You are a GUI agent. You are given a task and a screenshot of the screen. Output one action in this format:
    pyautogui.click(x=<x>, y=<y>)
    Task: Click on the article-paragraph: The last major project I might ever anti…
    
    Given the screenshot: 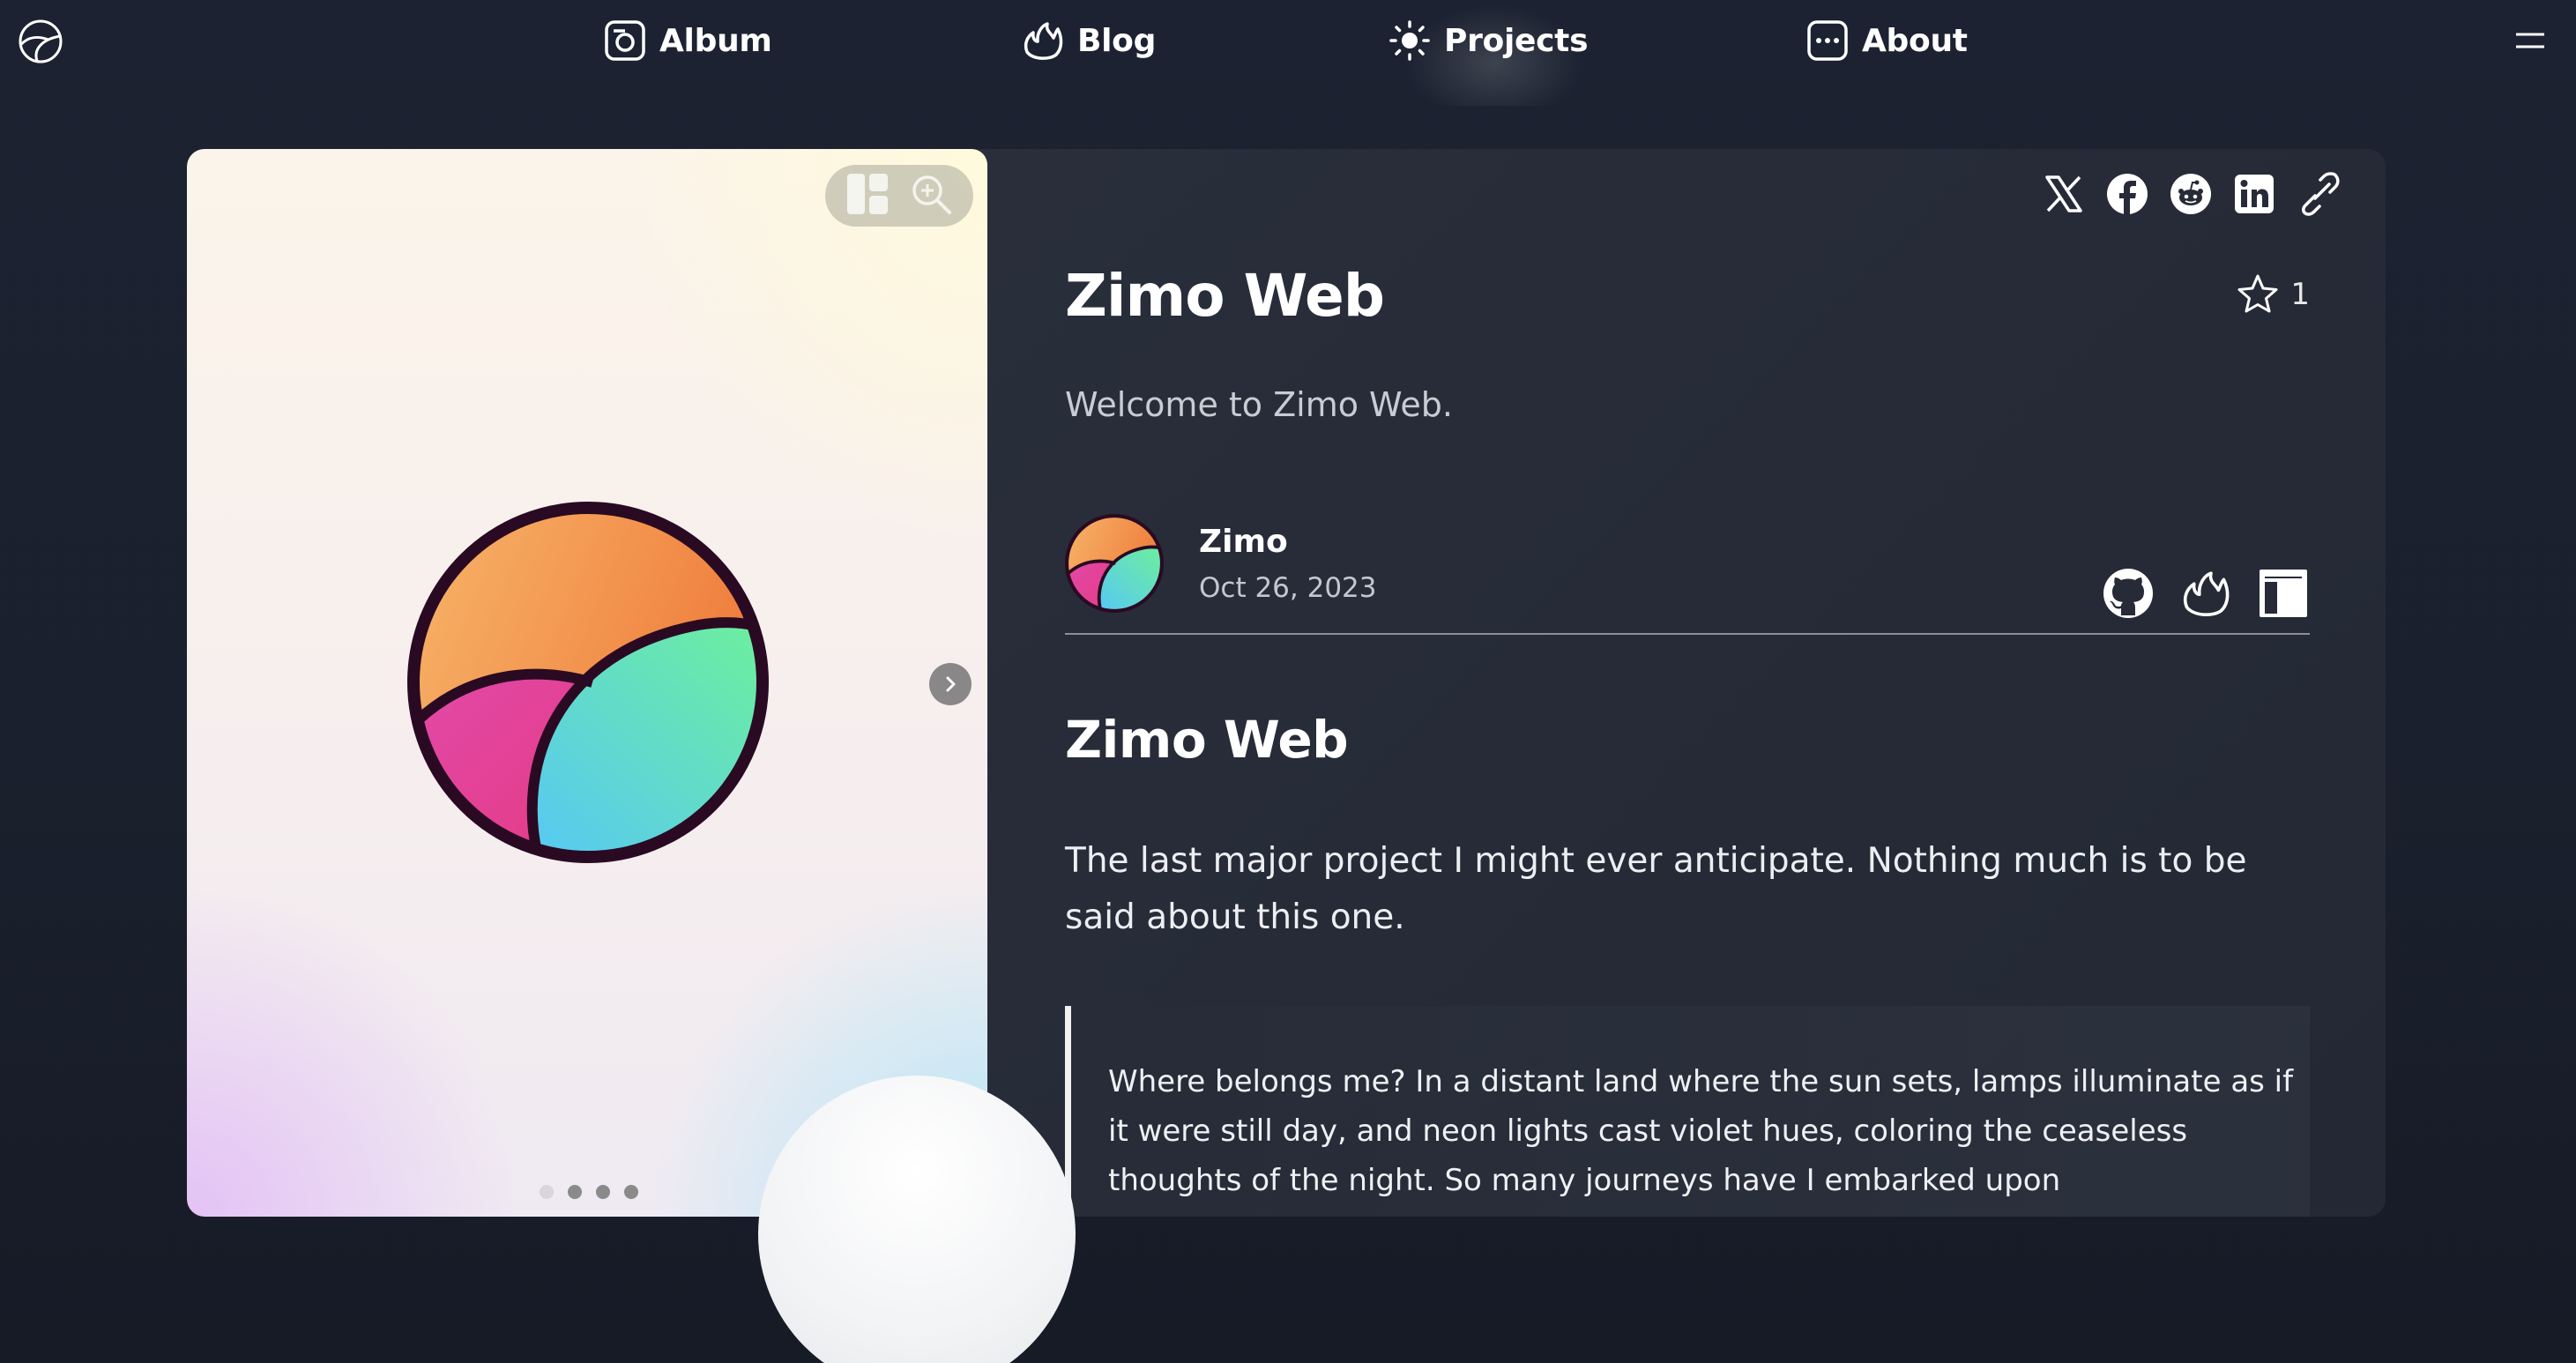 What is the action you would take?
    pyautogui.click(x=1656, y=889)
    